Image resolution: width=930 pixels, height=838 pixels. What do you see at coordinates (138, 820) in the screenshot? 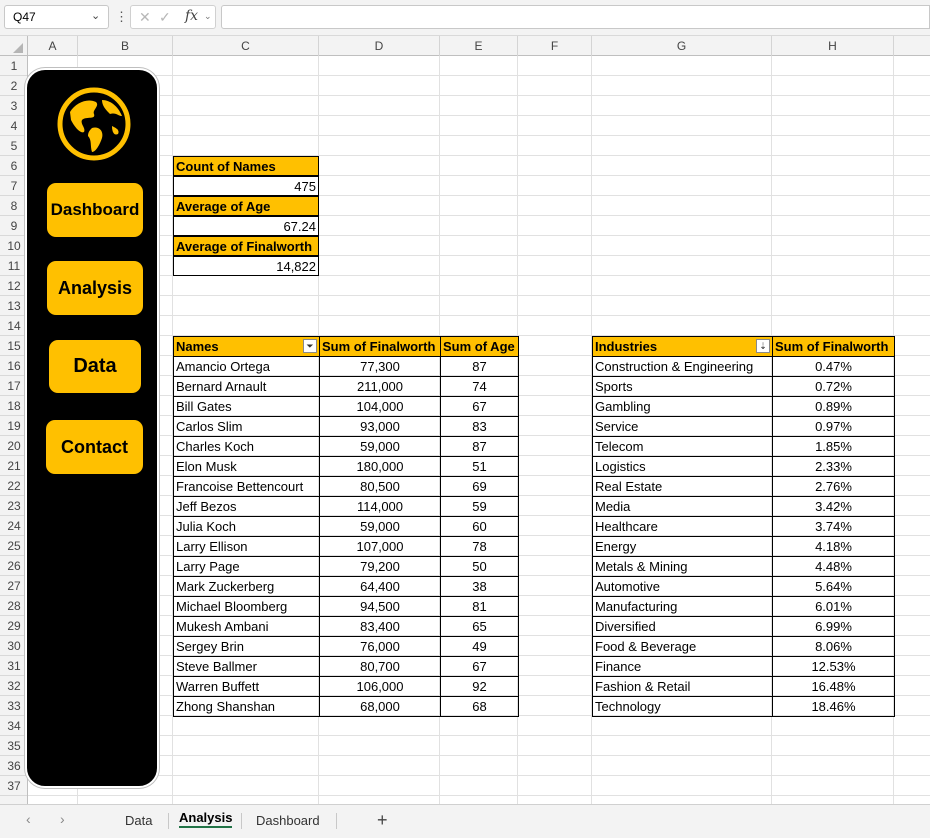
I see `sheet-tab-data: Data` at bounding box center [138, 820].